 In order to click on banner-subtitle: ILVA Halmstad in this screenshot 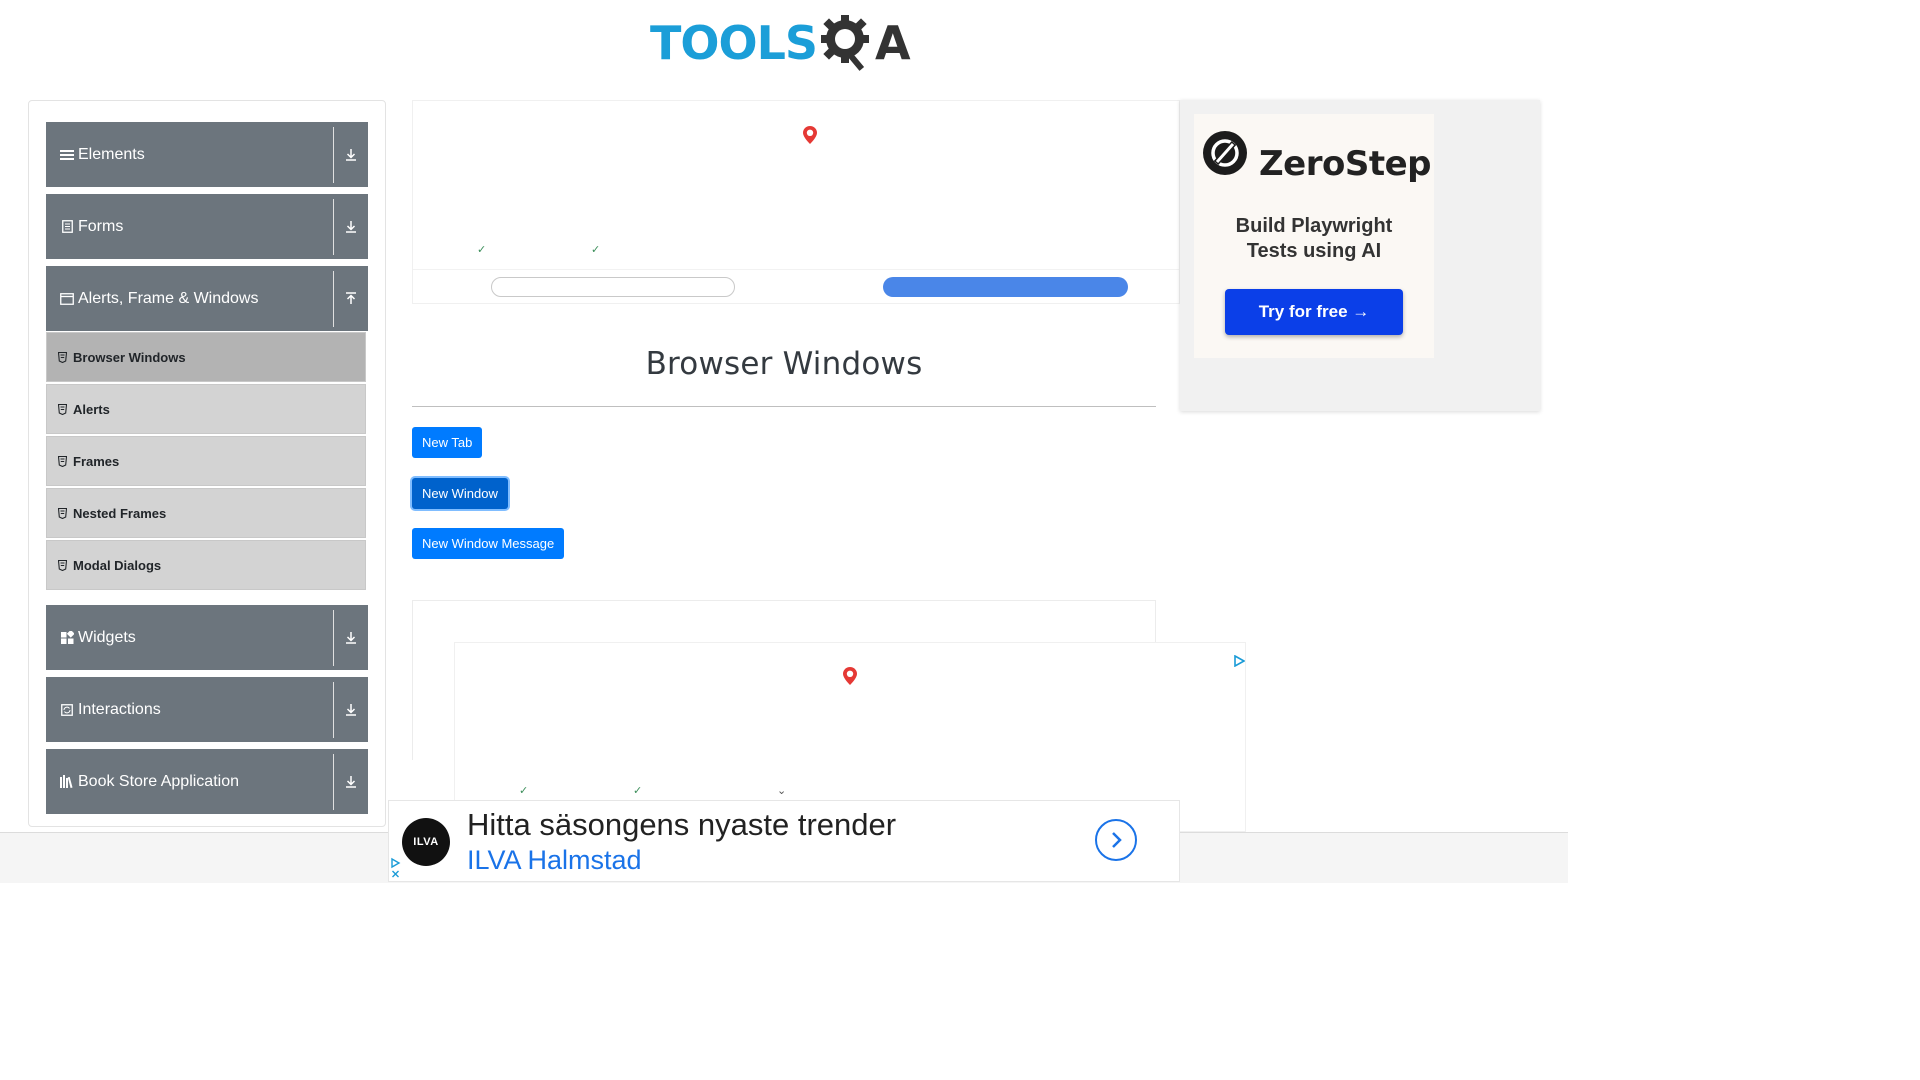, I will do `click(554, 860)`.